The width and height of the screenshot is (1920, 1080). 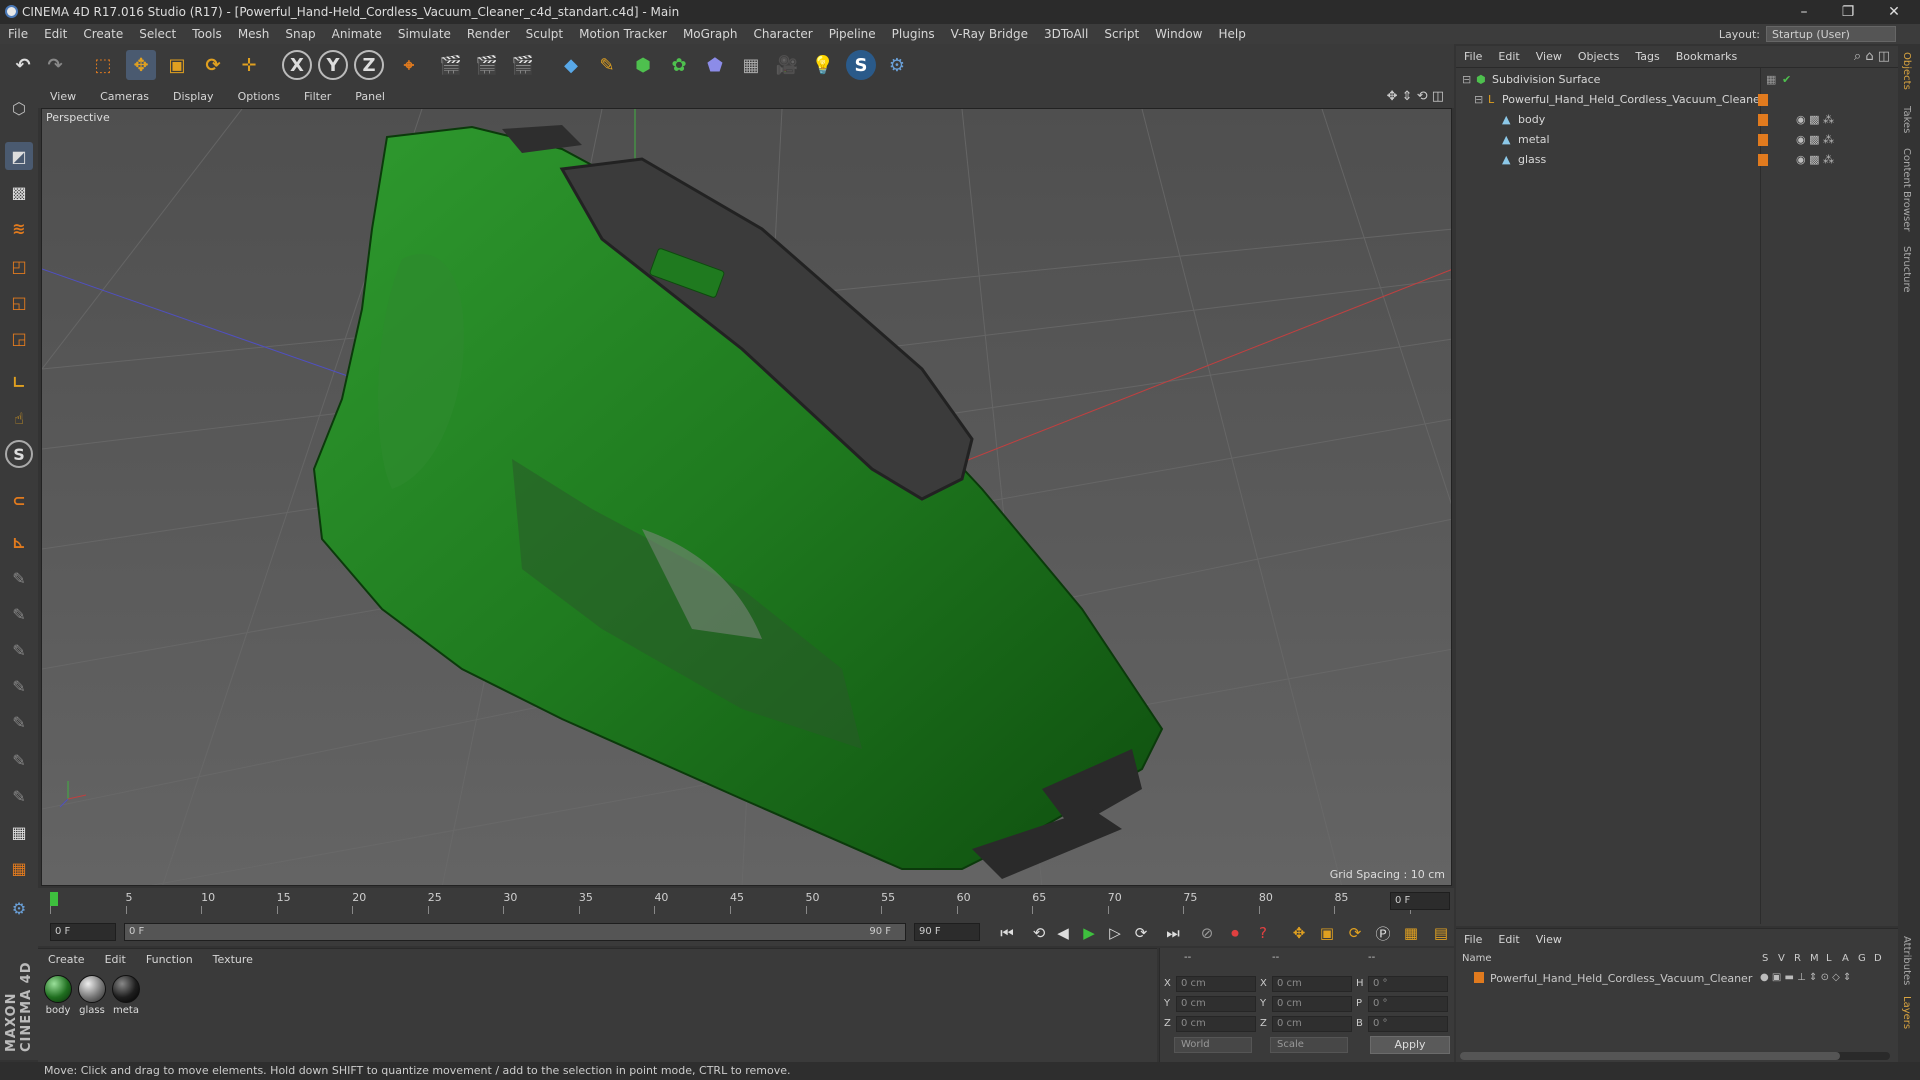 I want to click on object-search-icon: ⌕ ⌂ ◫, so click(x=1872, y=56).